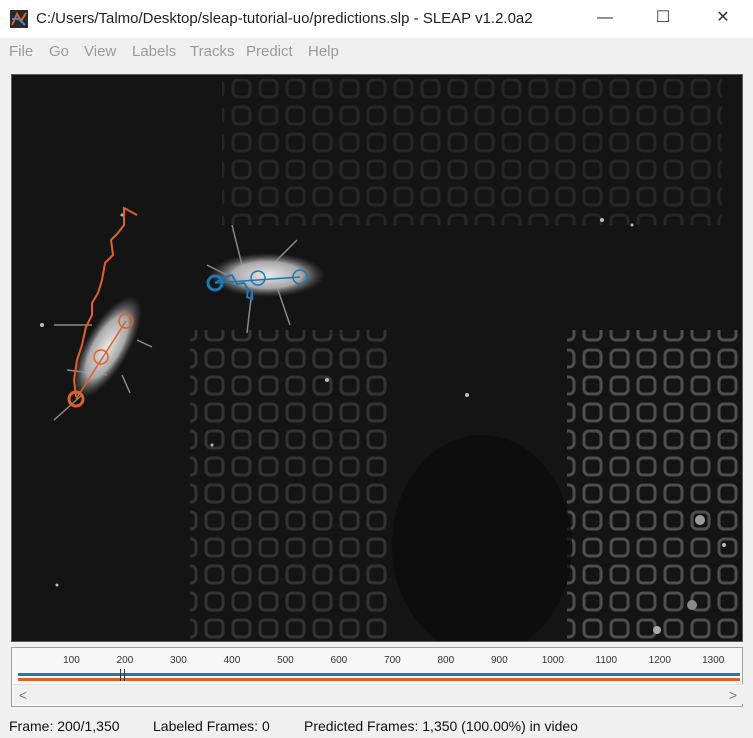 The width and height of the screenshot is (753, 738). What do you see at coordinates (64, 726) in the screenshot?
I see `status-frame: Frame: 200/1,350` at bounding box center [64, 726].